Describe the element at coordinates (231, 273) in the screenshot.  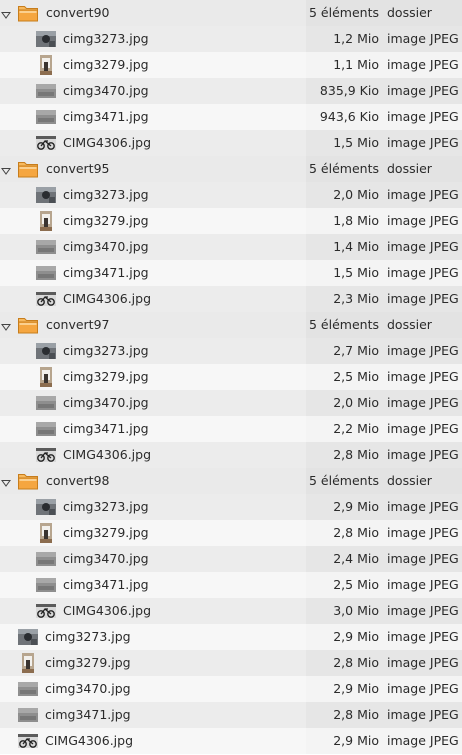
I see `file-row: cimg3471.jpg 1,5 Mio image JPEG` at that location.